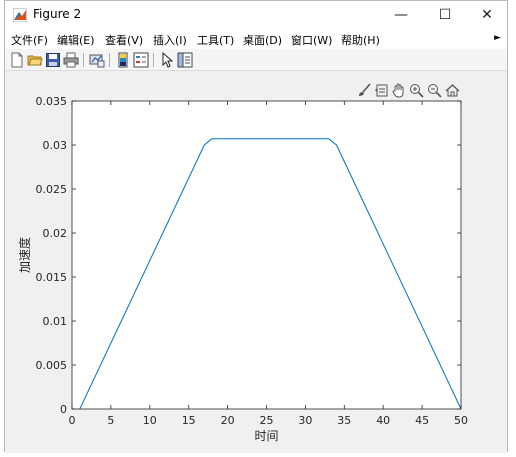  What do you see at coordinates (512, 228) in the screenshot?
I see `background-window-right` at bounding box center [512, 228].